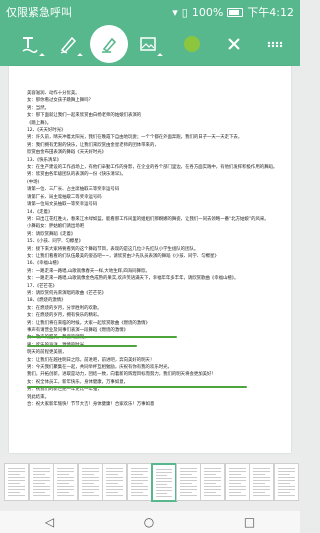 This screenshot has width=320, height=533. I want to click on document-line: 女：在燃烧的岁月，分享胜利的欢歌。, so click(64, 308).